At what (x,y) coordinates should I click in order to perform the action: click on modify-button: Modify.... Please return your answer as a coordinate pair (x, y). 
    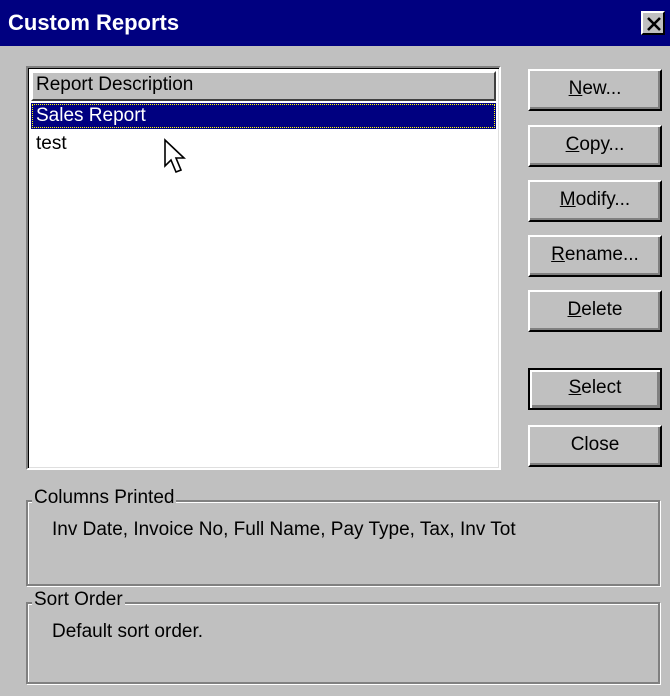
    Looking at the image, I should click on (595, 201).